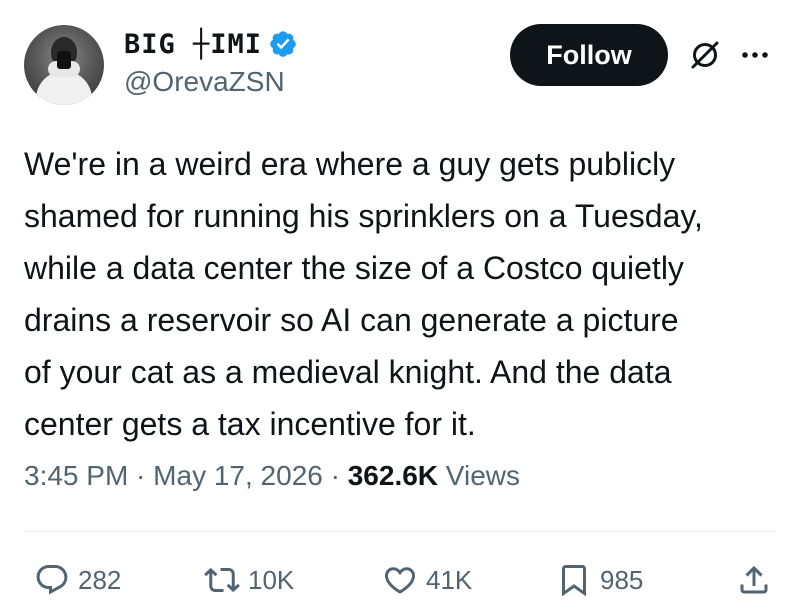 This screenshot has width=800, height=614. Describe the element at coordinates (76, 475) in the screenshot. I see `tweet-time: 3:45 PM` at that location.